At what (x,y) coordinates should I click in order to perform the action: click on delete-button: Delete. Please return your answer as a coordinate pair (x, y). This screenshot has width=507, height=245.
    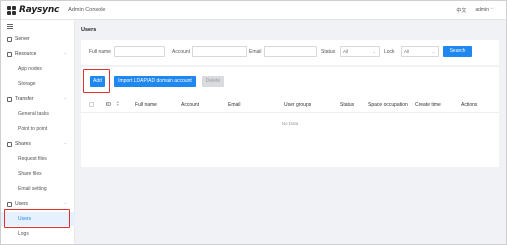
    Looking at the image, I should click on (213, 81).